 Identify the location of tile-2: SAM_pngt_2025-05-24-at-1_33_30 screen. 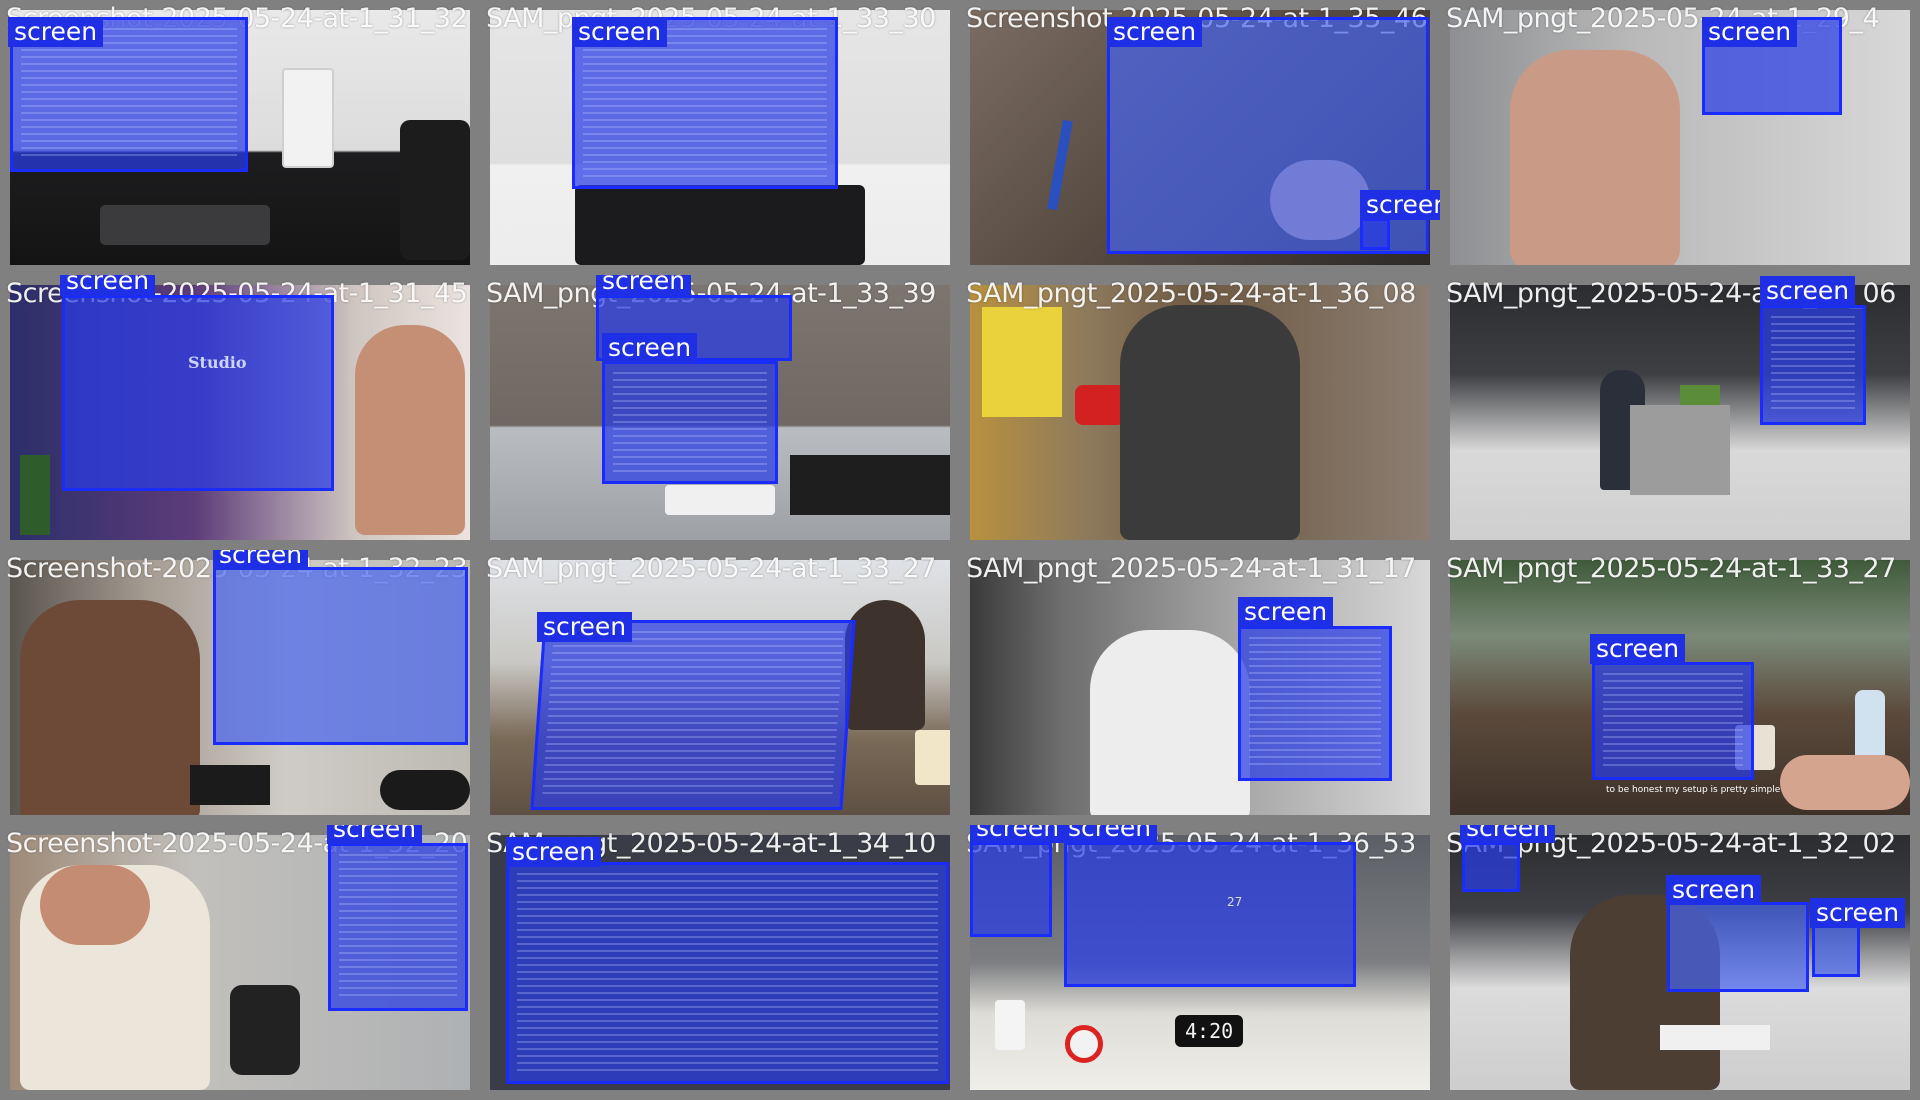
(720, 137).